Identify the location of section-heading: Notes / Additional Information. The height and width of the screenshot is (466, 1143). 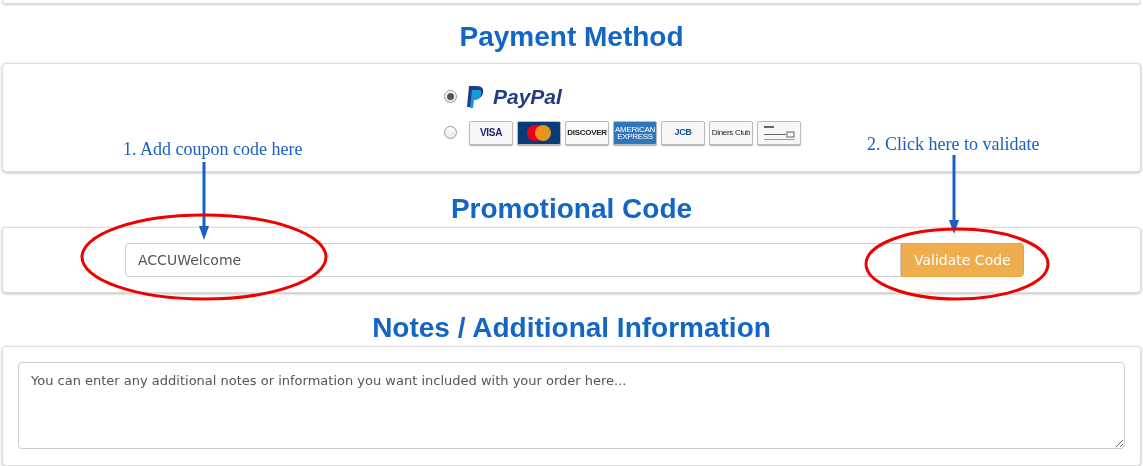
(571, 328).